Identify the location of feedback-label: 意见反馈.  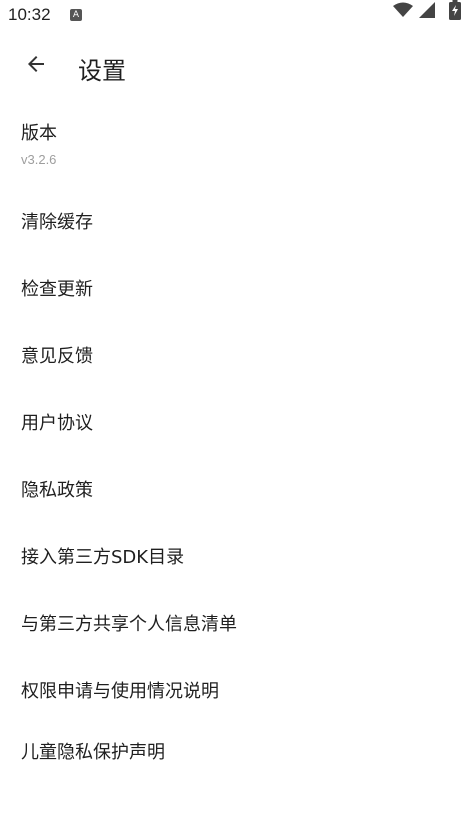
(57, 356).